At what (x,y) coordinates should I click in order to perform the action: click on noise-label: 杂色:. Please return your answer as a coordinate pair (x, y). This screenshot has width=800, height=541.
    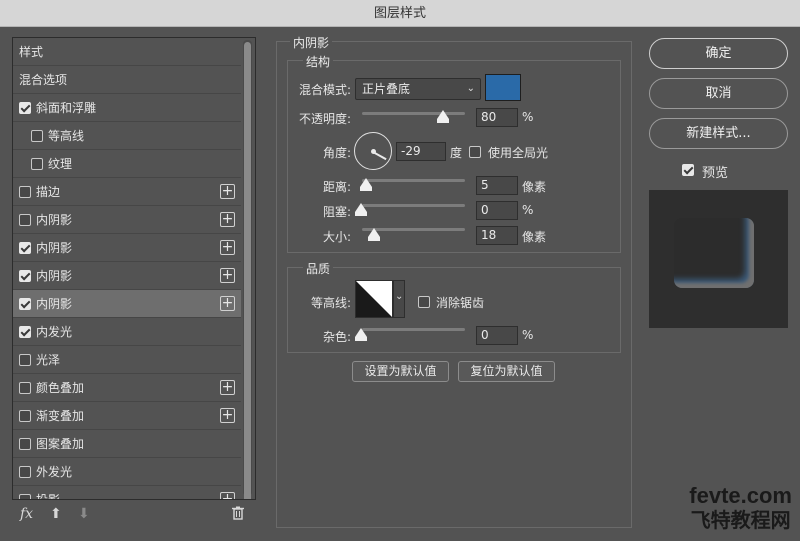
    Looking at the image, I should click on (336, 337).